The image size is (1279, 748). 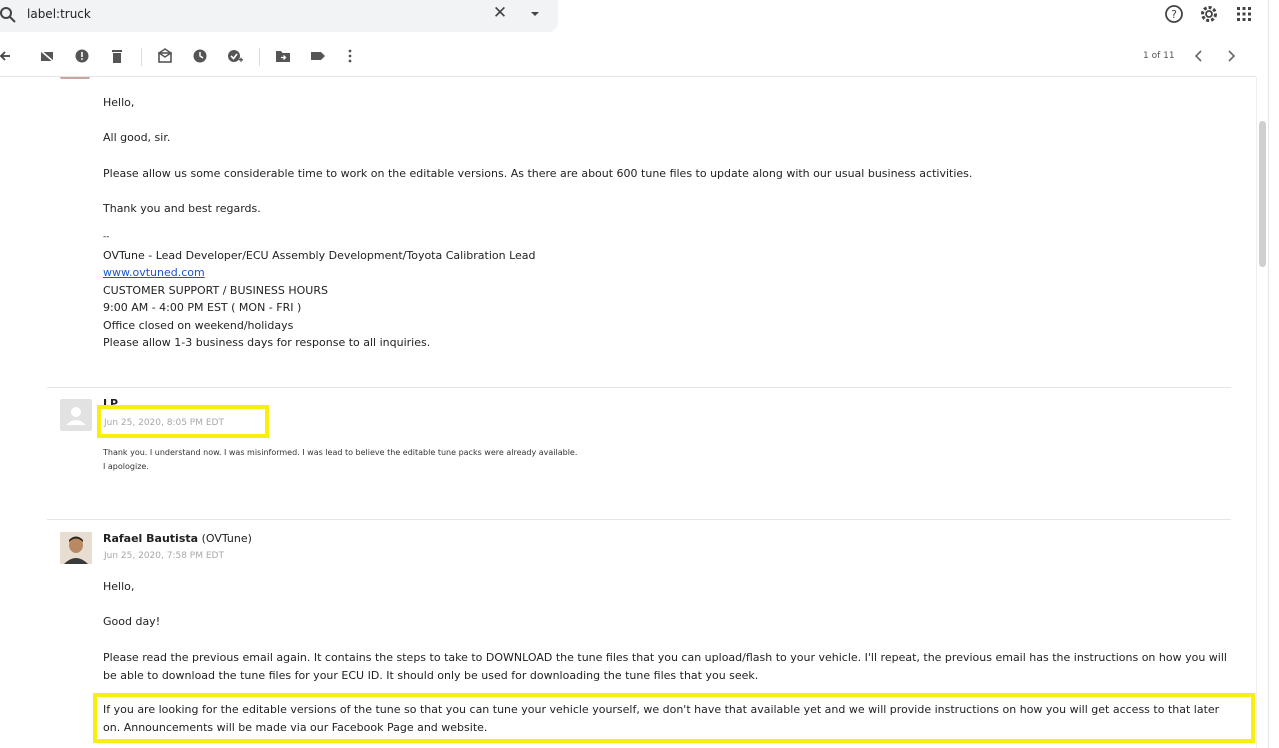 I want to click on message-date: Jun 25, 2020, 7:58 PM EDT, so click(x=164, y=556).